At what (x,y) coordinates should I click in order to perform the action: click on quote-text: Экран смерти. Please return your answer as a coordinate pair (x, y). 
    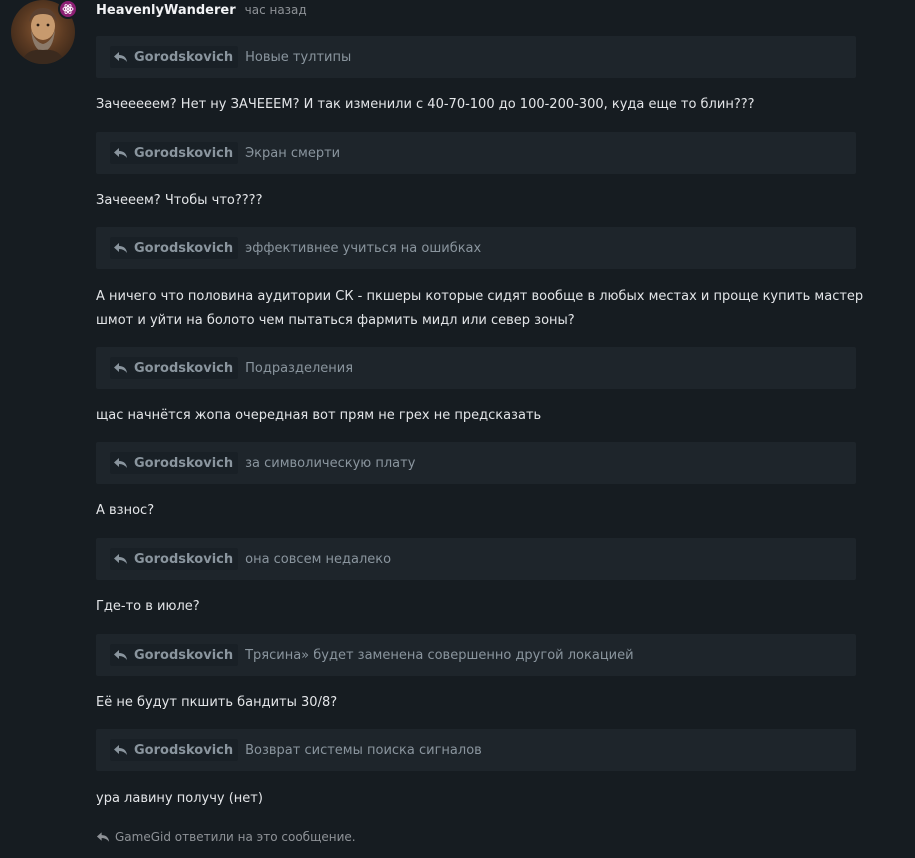
    Looking at the image, I should click on (293, 153).